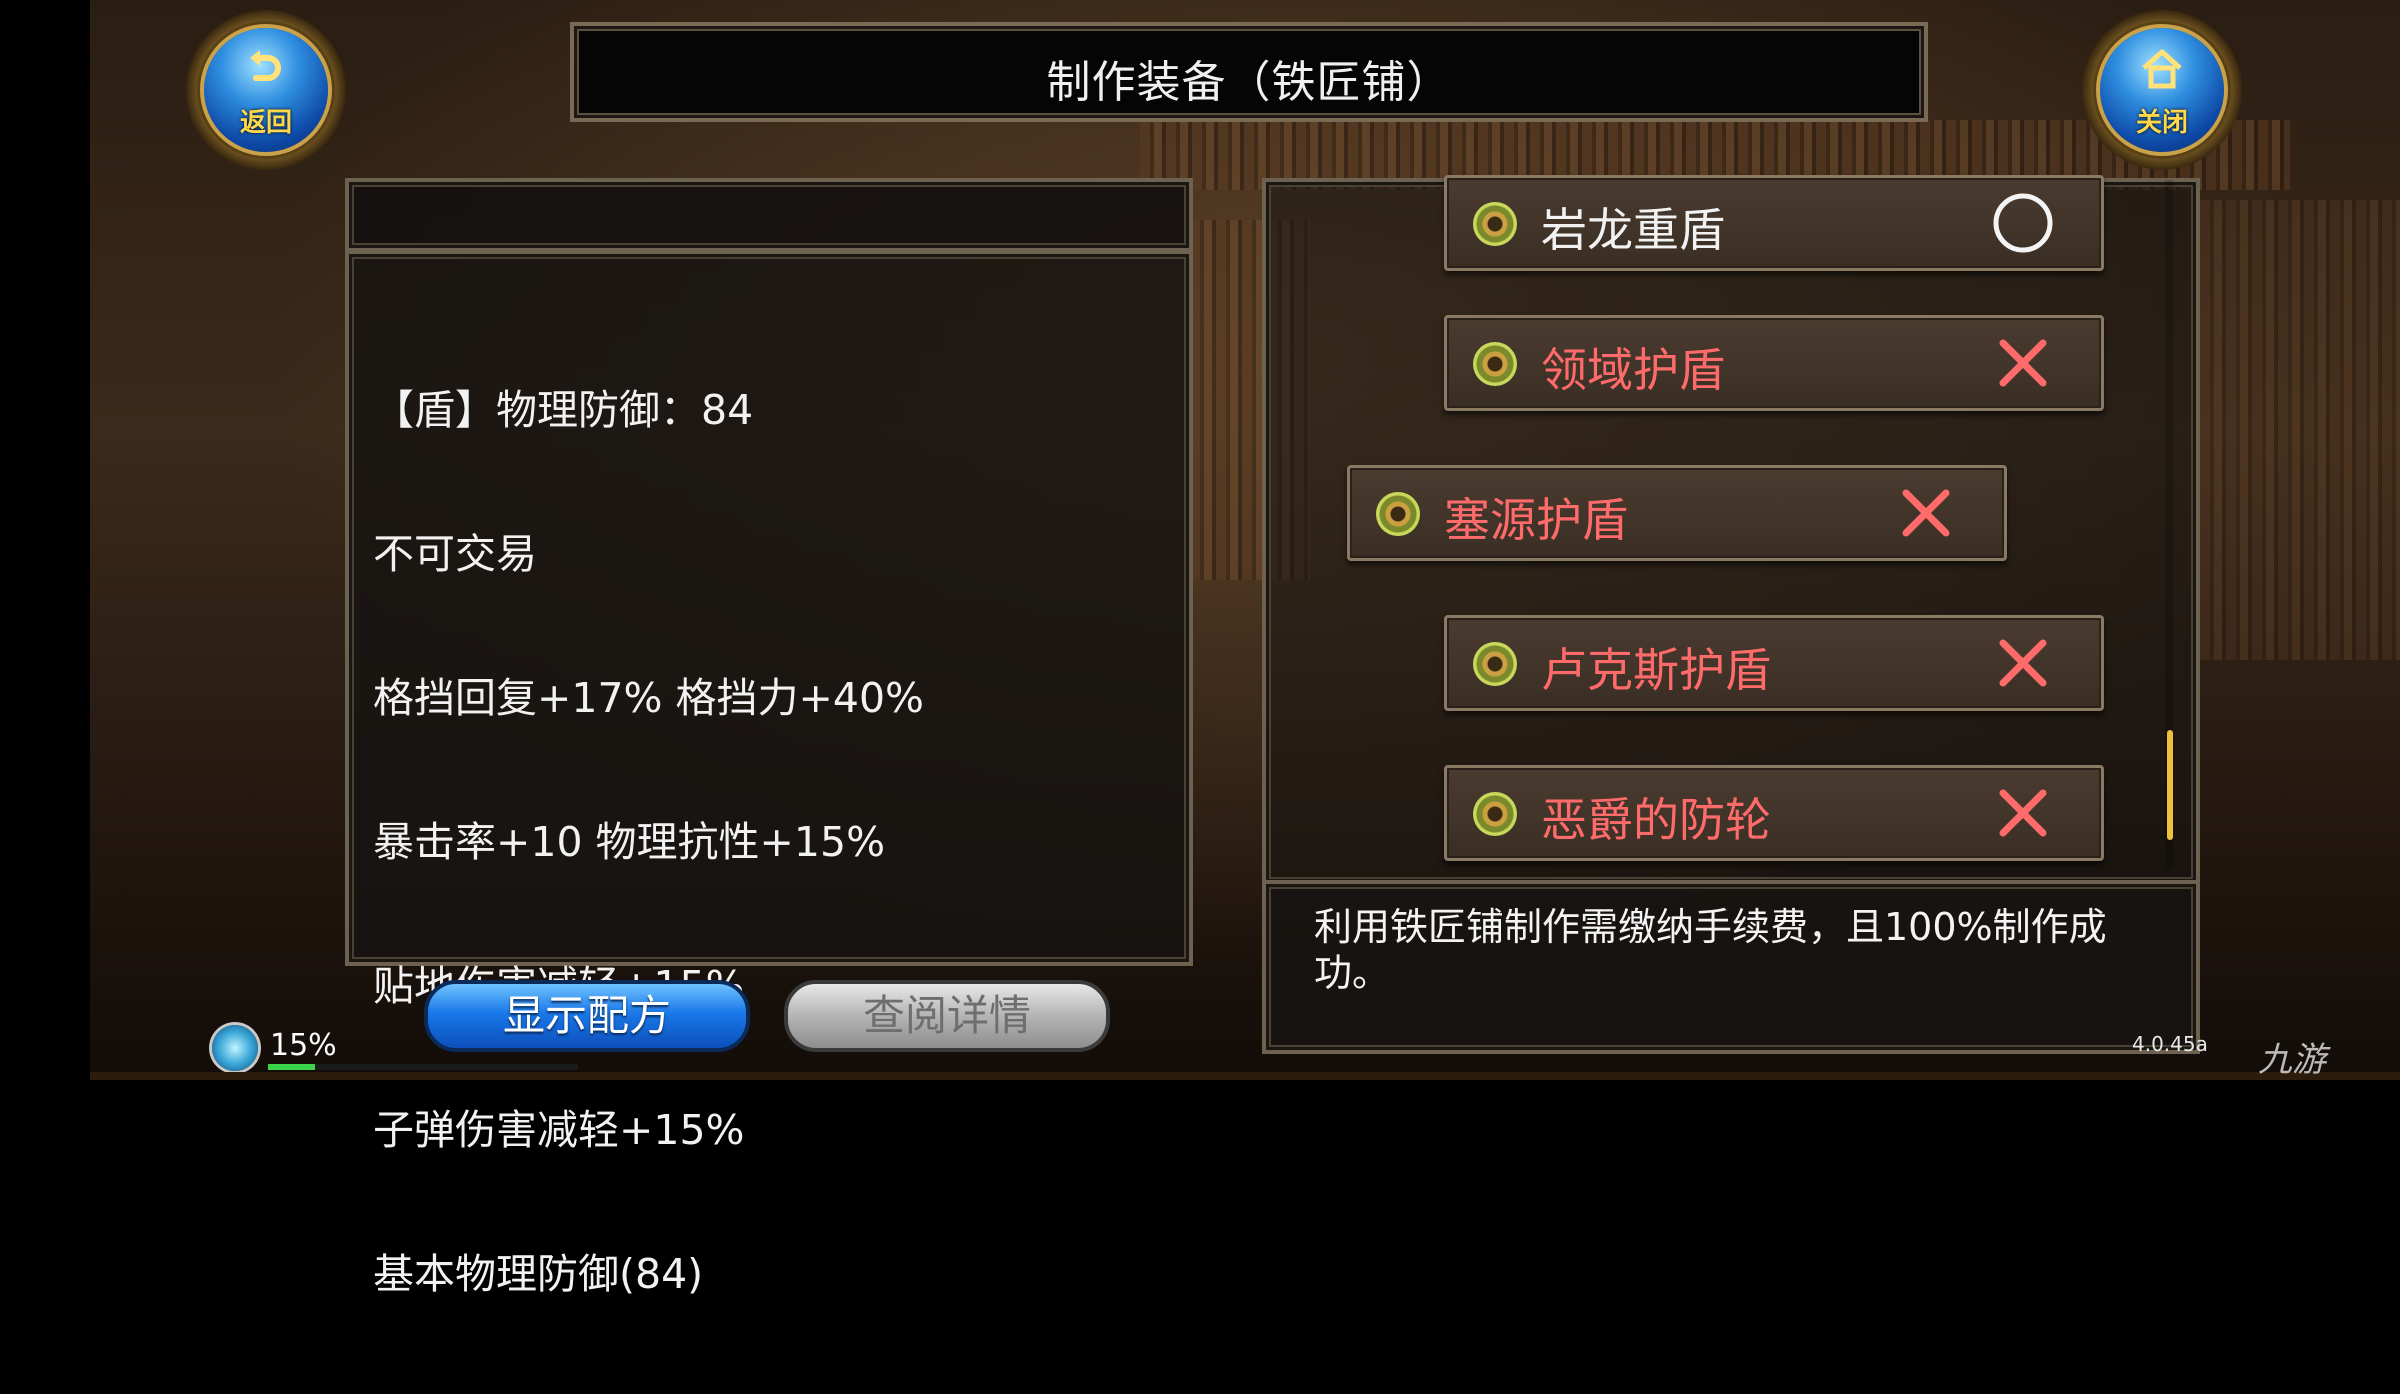  What do you see at coordinates (1677, 513) in the screenshot?
I see `recipe-item-selected: 塞源护盾` at bounding box center [1677, 513].